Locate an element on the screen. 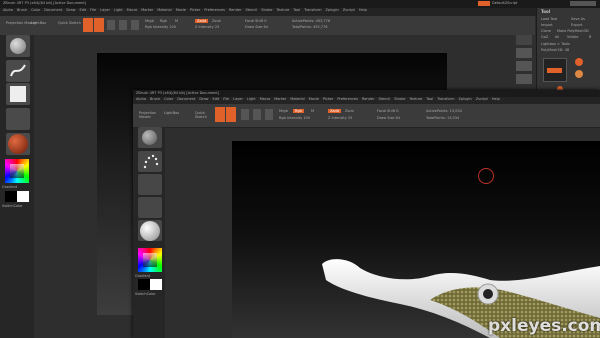  back-menu-stroke: Stroke is located at coordinates (266, 10).